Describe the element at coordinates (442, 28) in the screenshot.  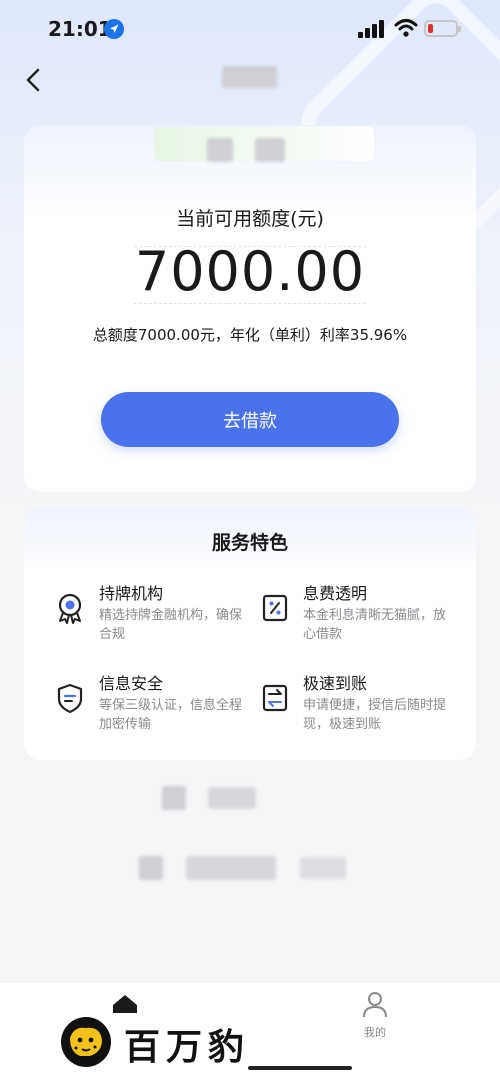
I see `battery-icon` at that location.